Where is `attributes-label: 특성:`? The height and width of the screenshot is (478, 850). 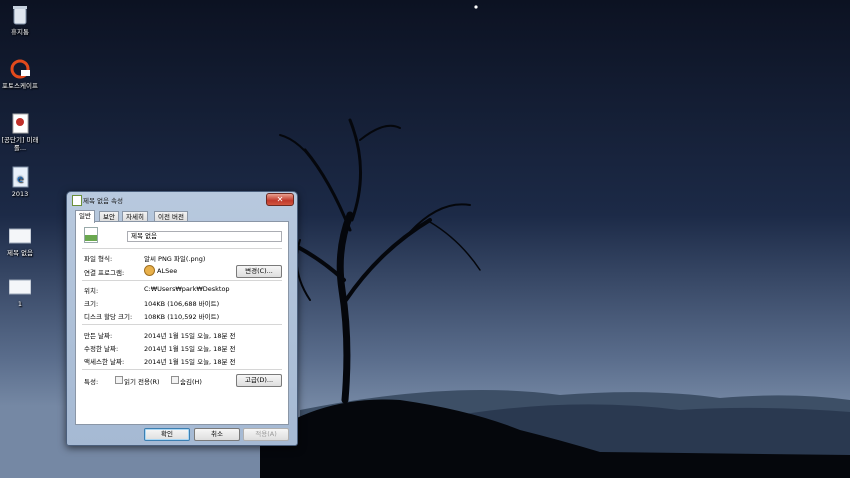 attributes-label: 특성: is located at coordinates (91, 382).